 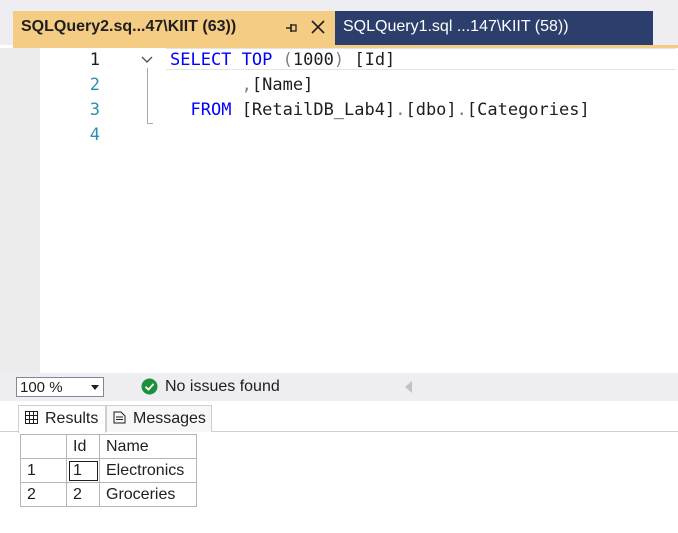 I want to click on column-header-name: Name, so click(x=148, y=446).